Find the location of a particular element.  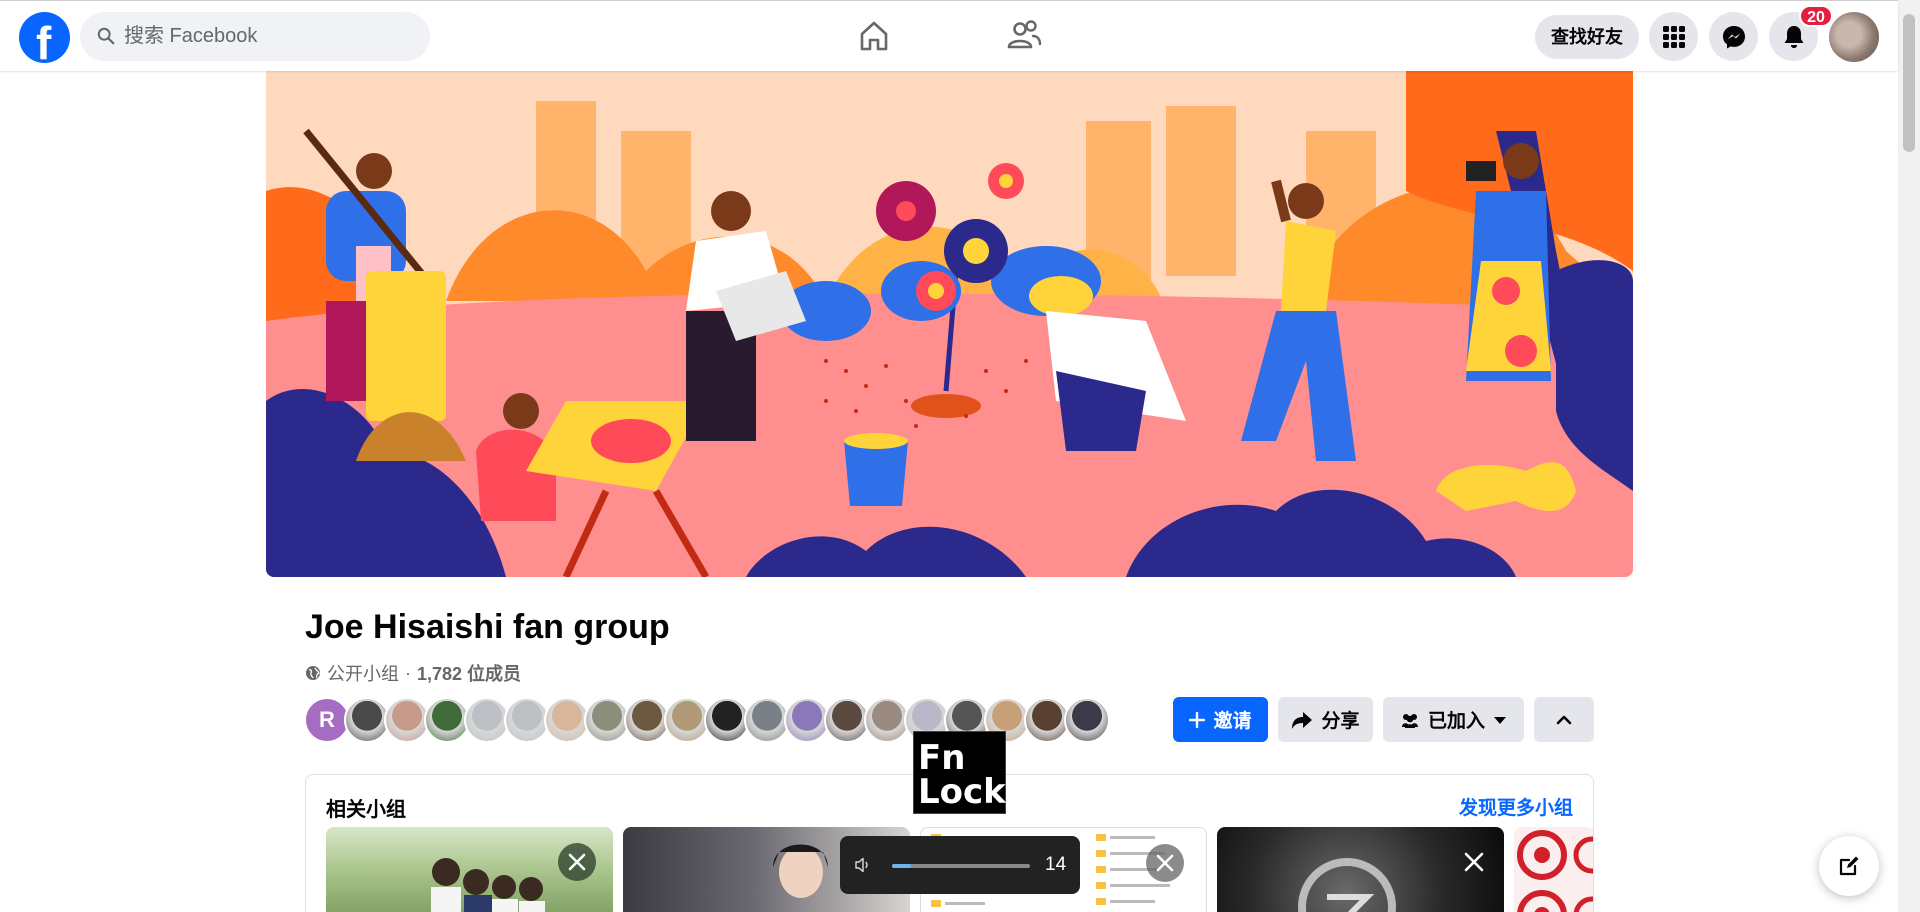

grid-menu-icon is located at coordinates (1673, 36).